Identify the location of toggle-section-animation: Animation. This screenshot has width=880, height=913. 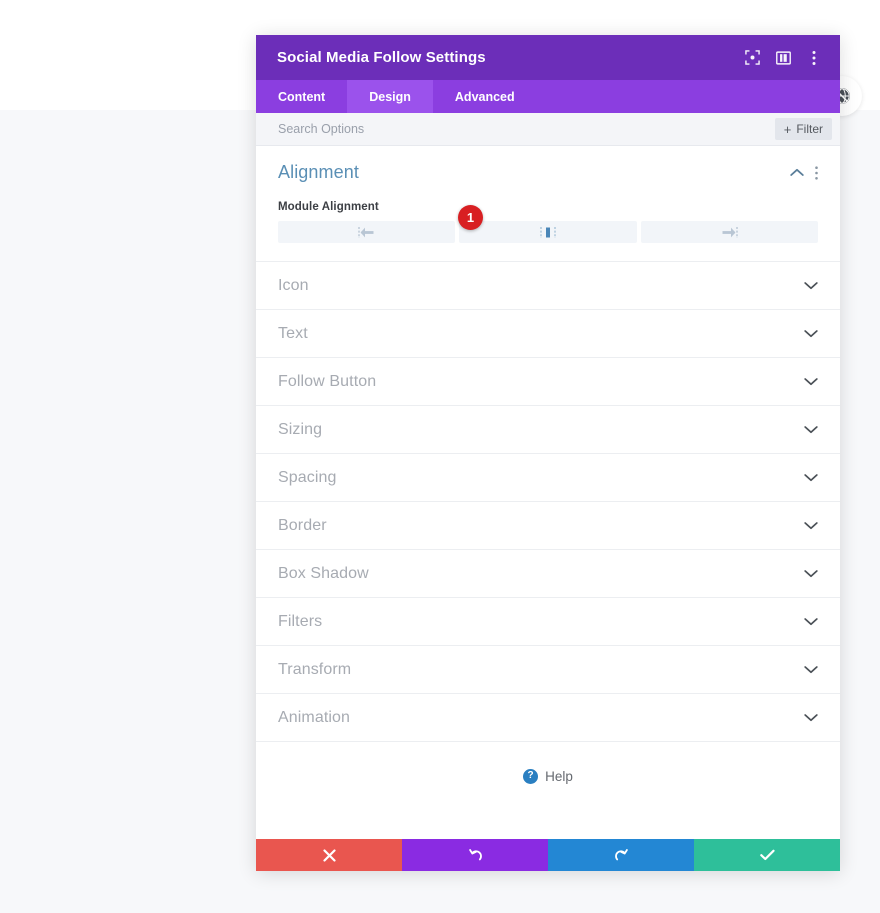
(548, 718).